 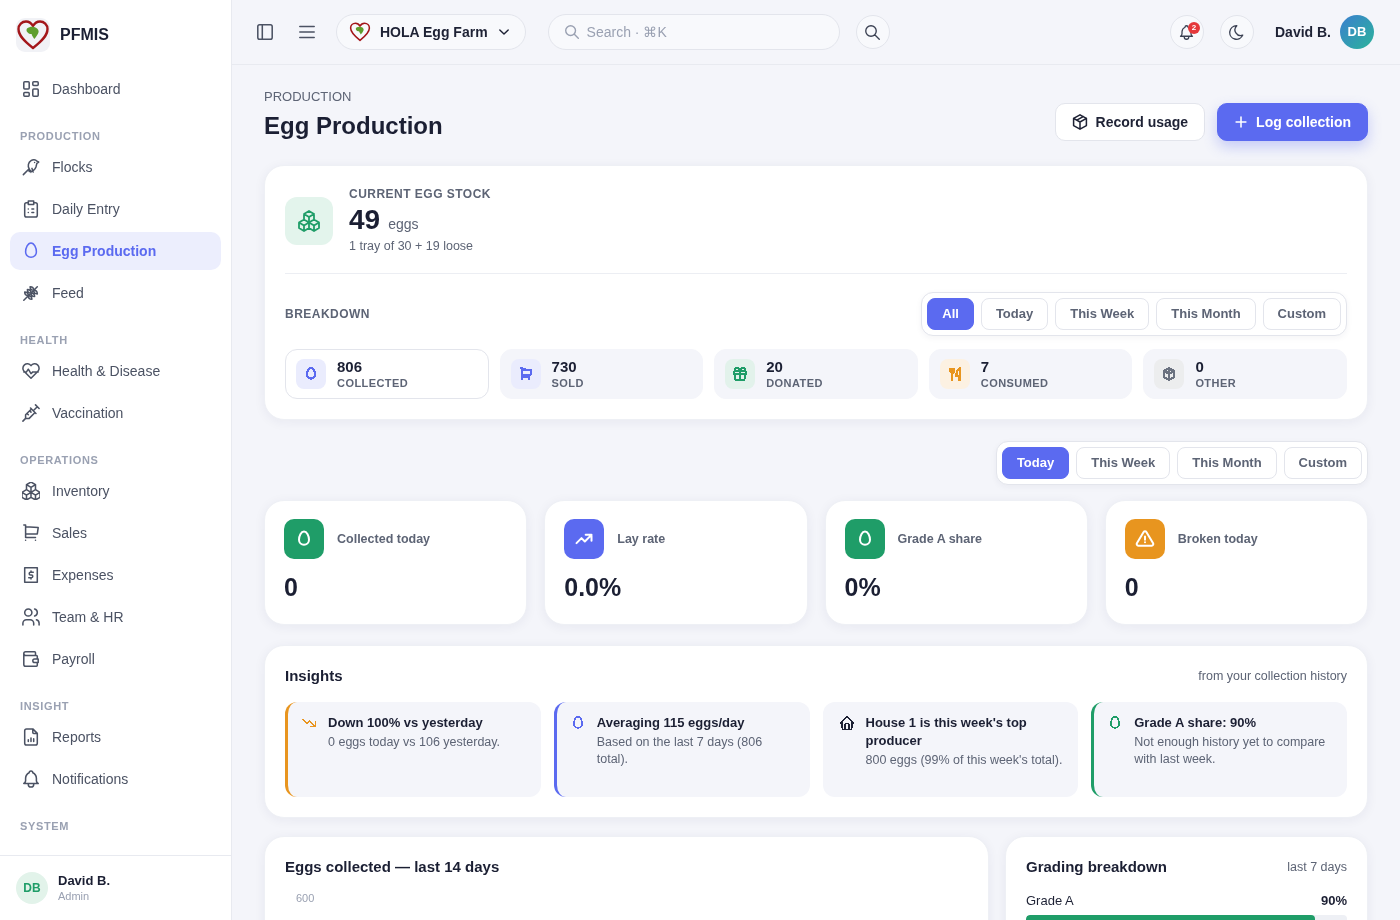 I want to click on moon-icon, so click(x=1237, y=32).